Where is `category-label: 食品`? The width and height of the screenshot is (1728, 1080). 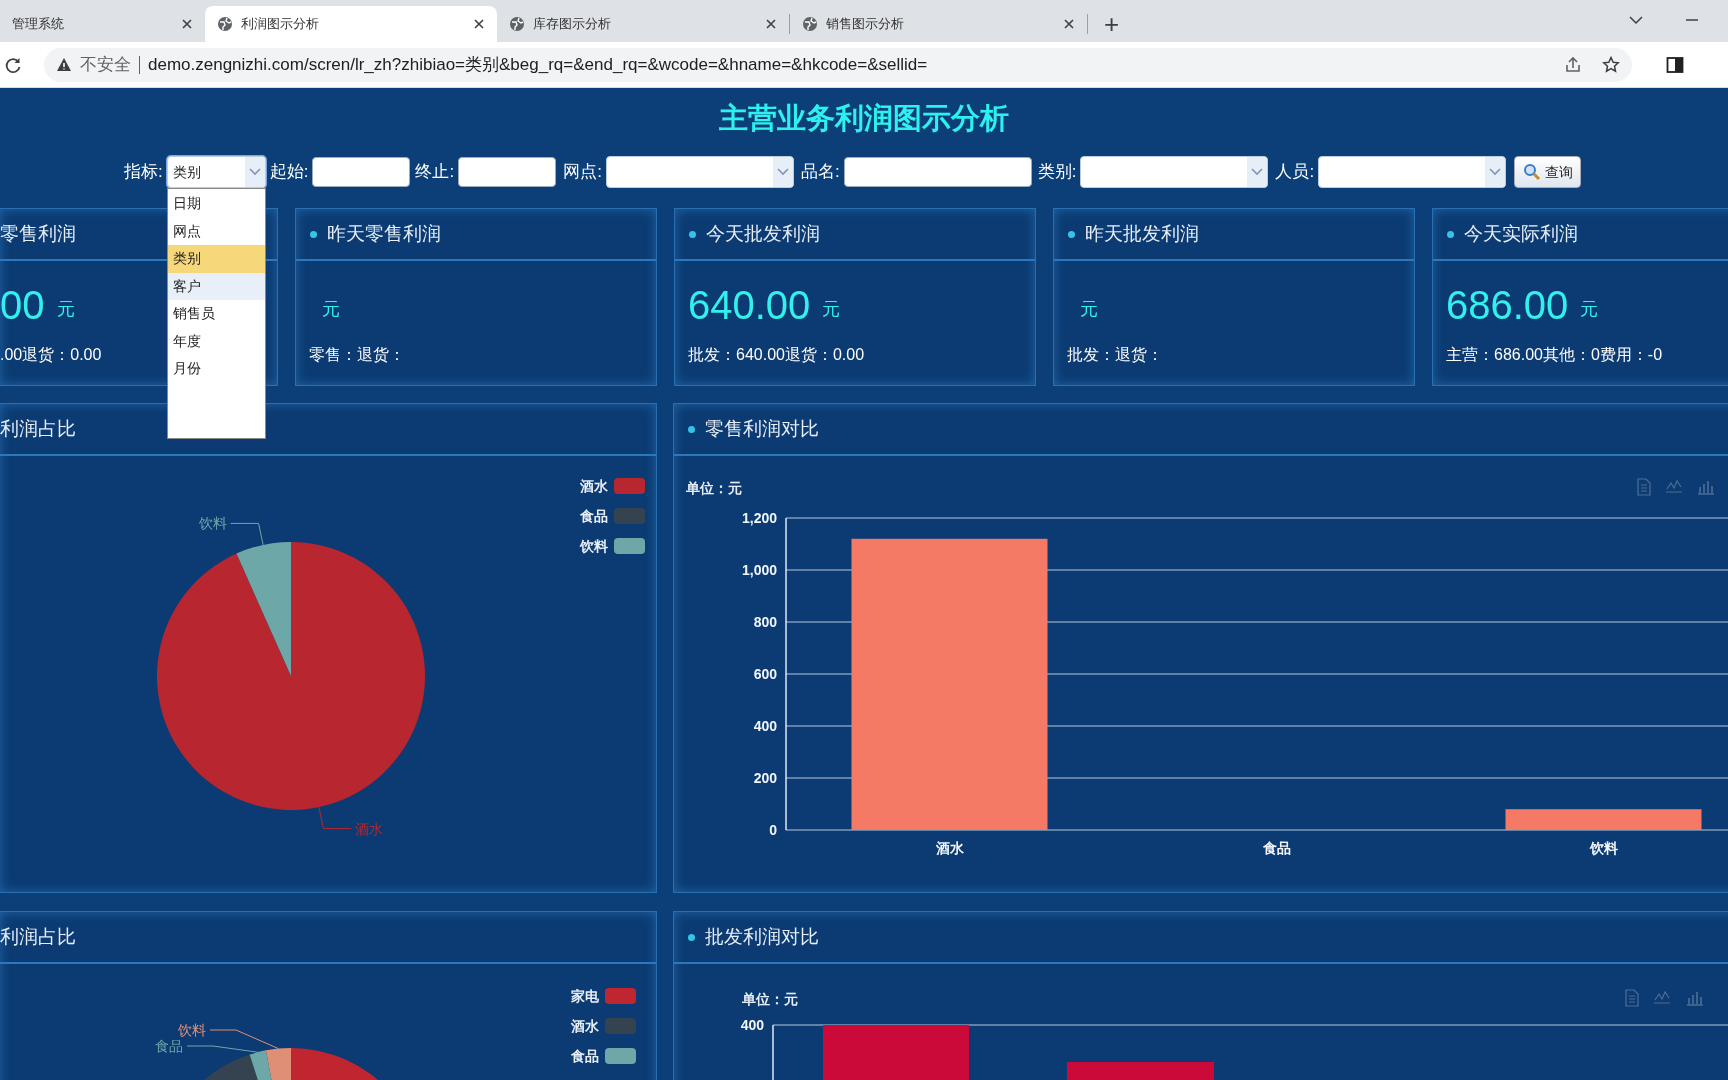
category-label: 食品 is located at coordinates (1276, 848).